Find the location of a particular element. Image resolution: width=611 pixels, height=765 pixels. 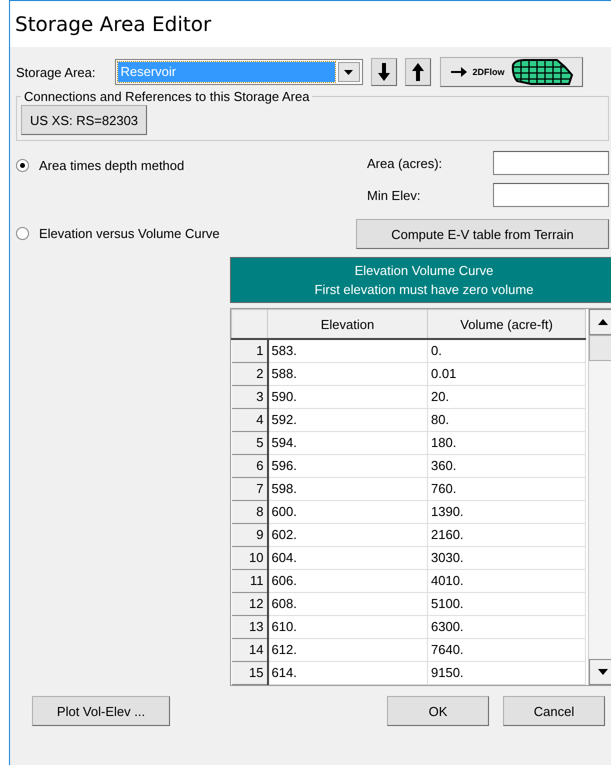

table-cell: 6300. is located at coordinates (507, 627).